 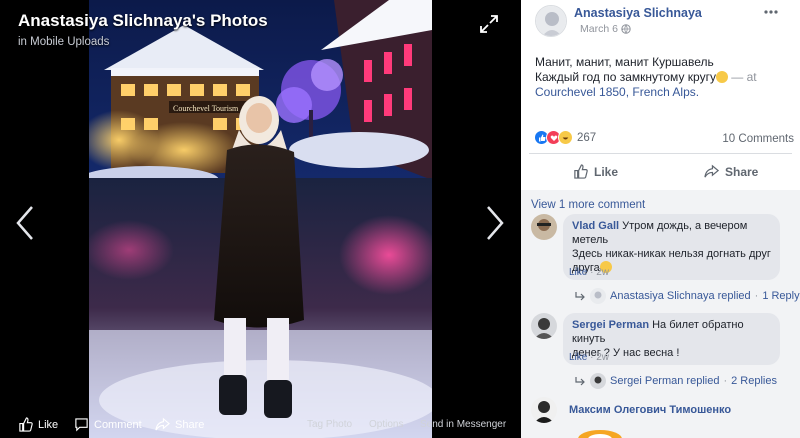 I want to click on reply-count: 2 Replies, so click(x=754, y=381).